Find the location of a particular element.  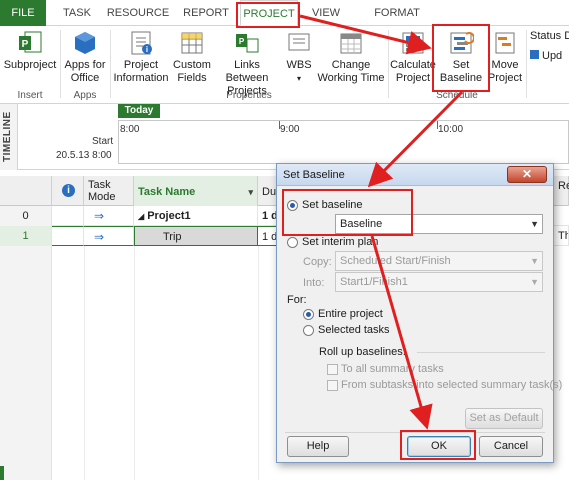

set-baseline-line1: Set is located at coordinates (461, 65).